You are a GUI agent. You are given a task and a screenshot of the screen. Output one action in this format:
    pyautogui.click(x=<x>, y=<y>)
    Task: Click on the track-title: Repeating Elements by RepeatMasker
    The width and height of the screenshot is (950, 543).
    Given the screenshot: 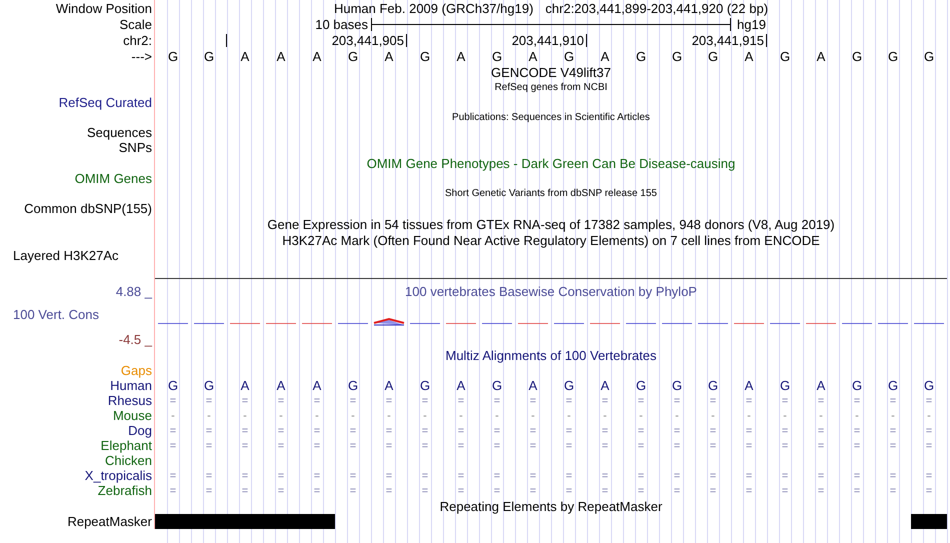 What is the action you would take?
    pyautogui.click(x=551, y=506)
    